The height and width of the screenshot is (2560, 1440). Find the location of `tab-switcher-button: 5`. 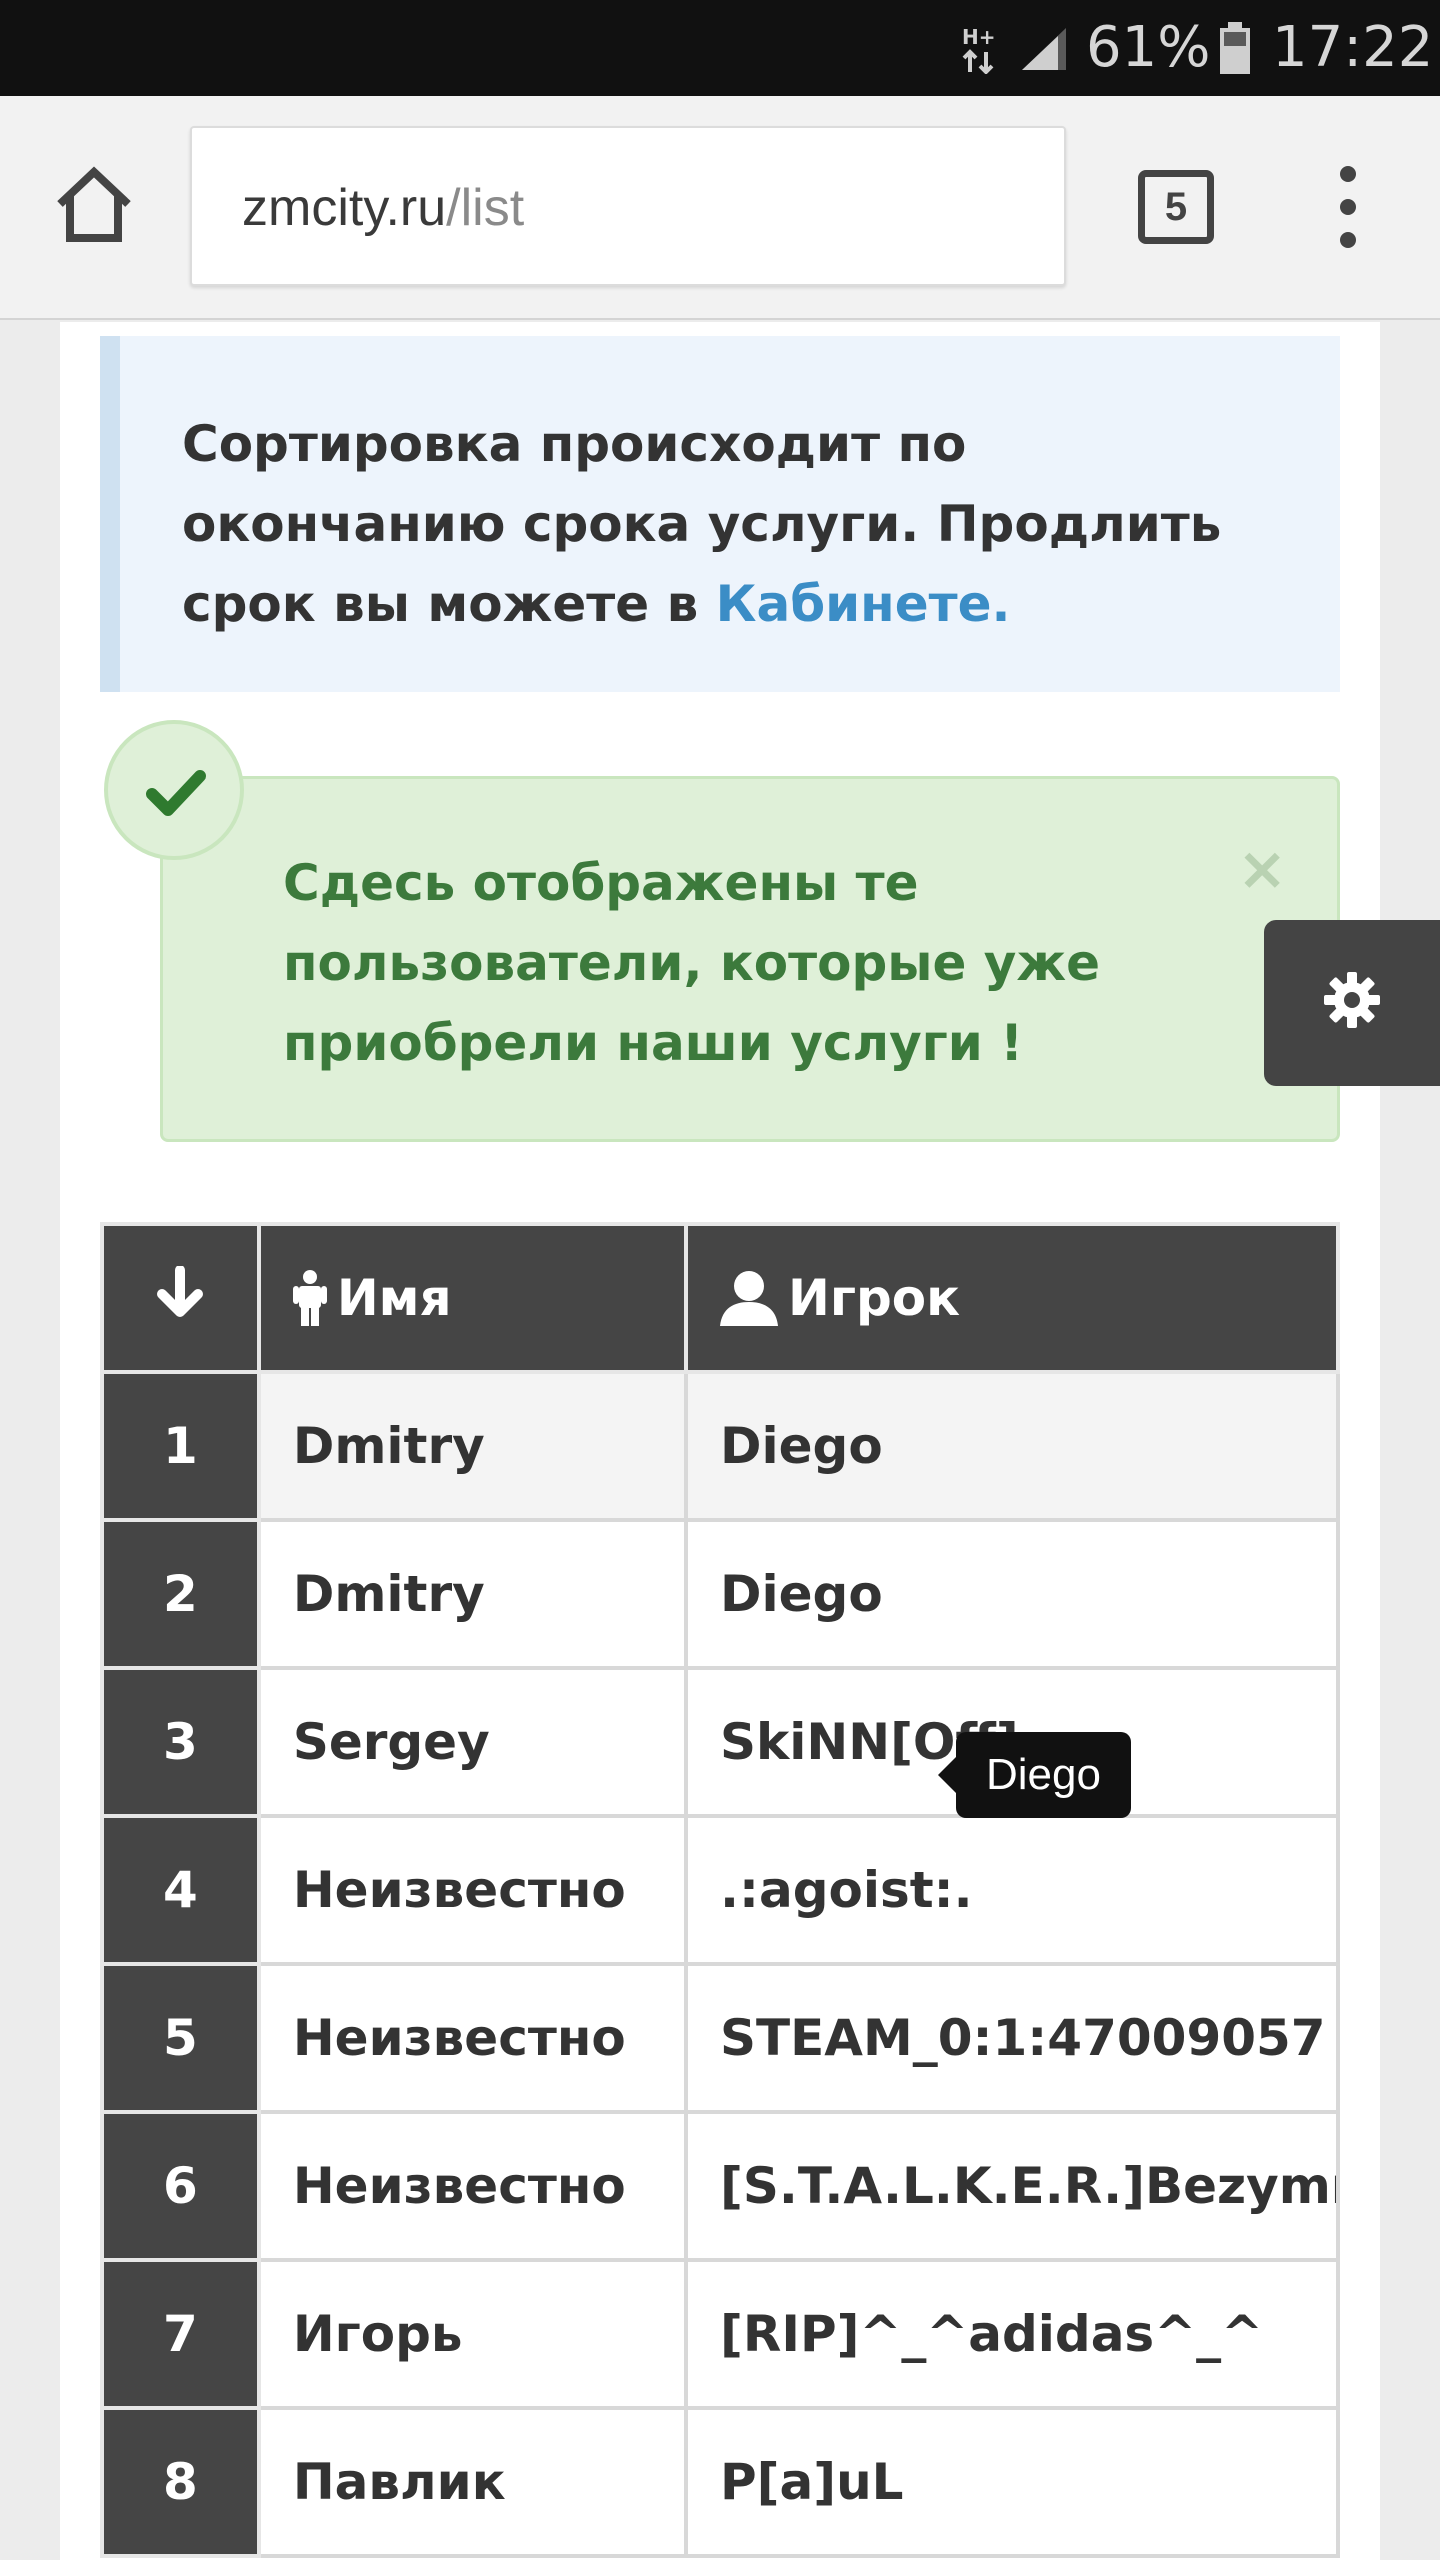

tab-switcher-button: 5 is located at coordinates (1176, 207).